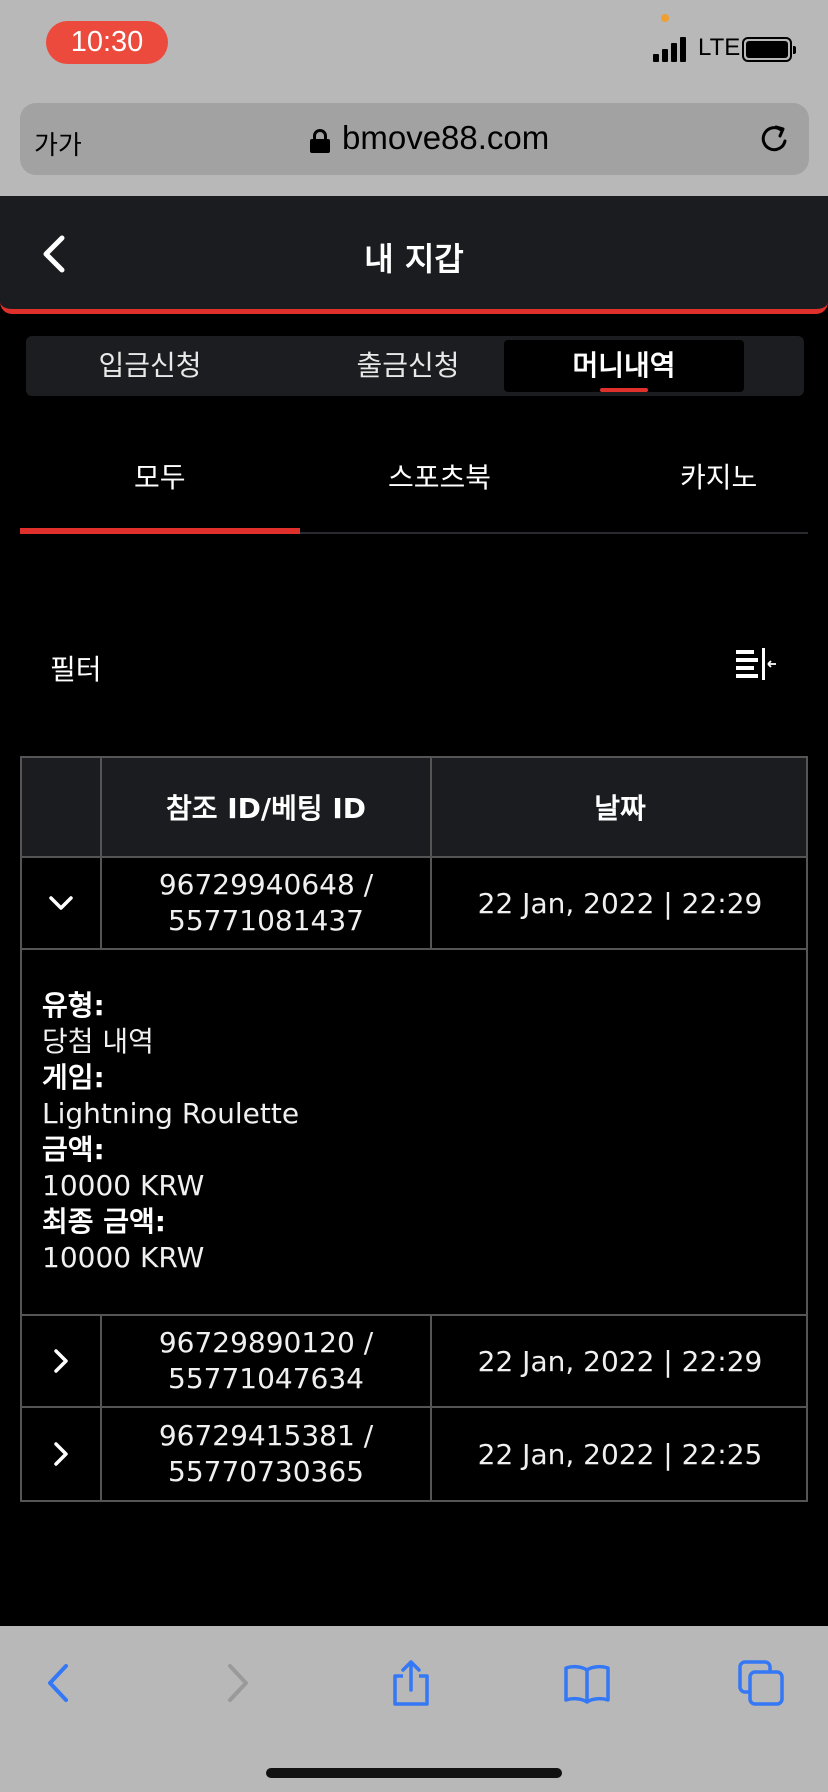  I want to click on lock-icon, so click(320, 141).